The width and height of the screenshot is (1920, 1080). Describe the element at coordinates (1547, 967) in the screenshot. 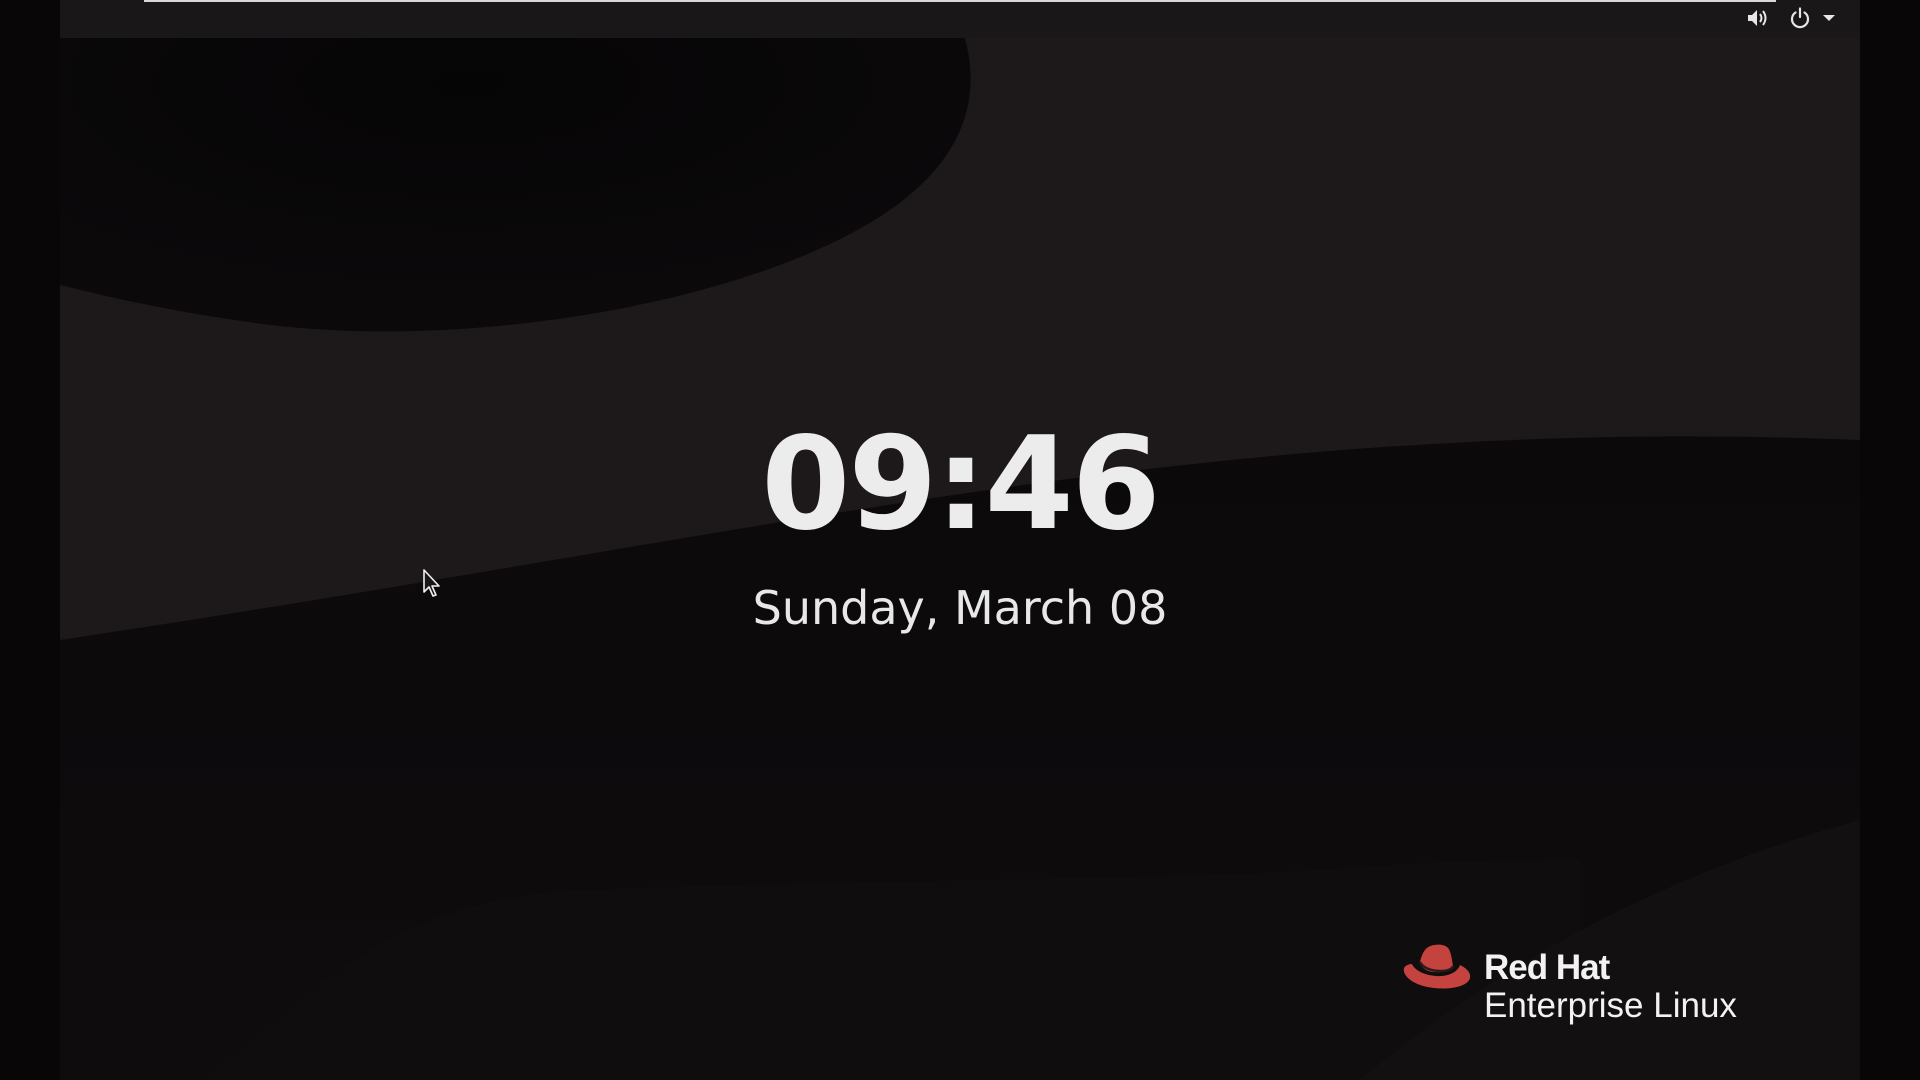

I see `brand-name: Red Hat` at that location.